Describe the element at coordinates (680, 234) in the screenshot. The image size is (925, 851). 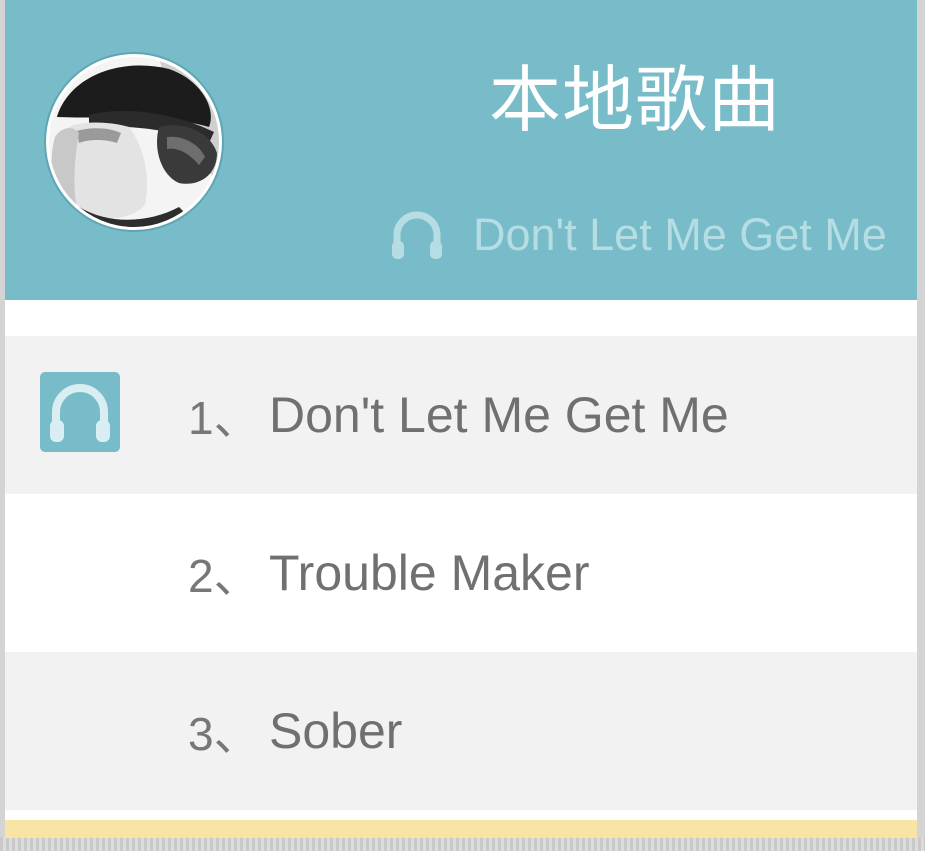
I see `now-playing-title: Don't Let Me Get Me` at that location.